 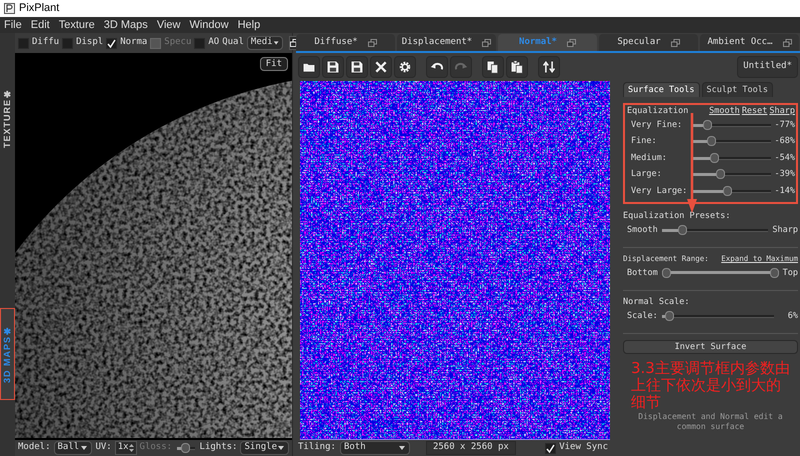 What do you see at coordinates (649, 158) in the screenshot?
I see `slider-label: Medium:` at bounding box center [649, 158].